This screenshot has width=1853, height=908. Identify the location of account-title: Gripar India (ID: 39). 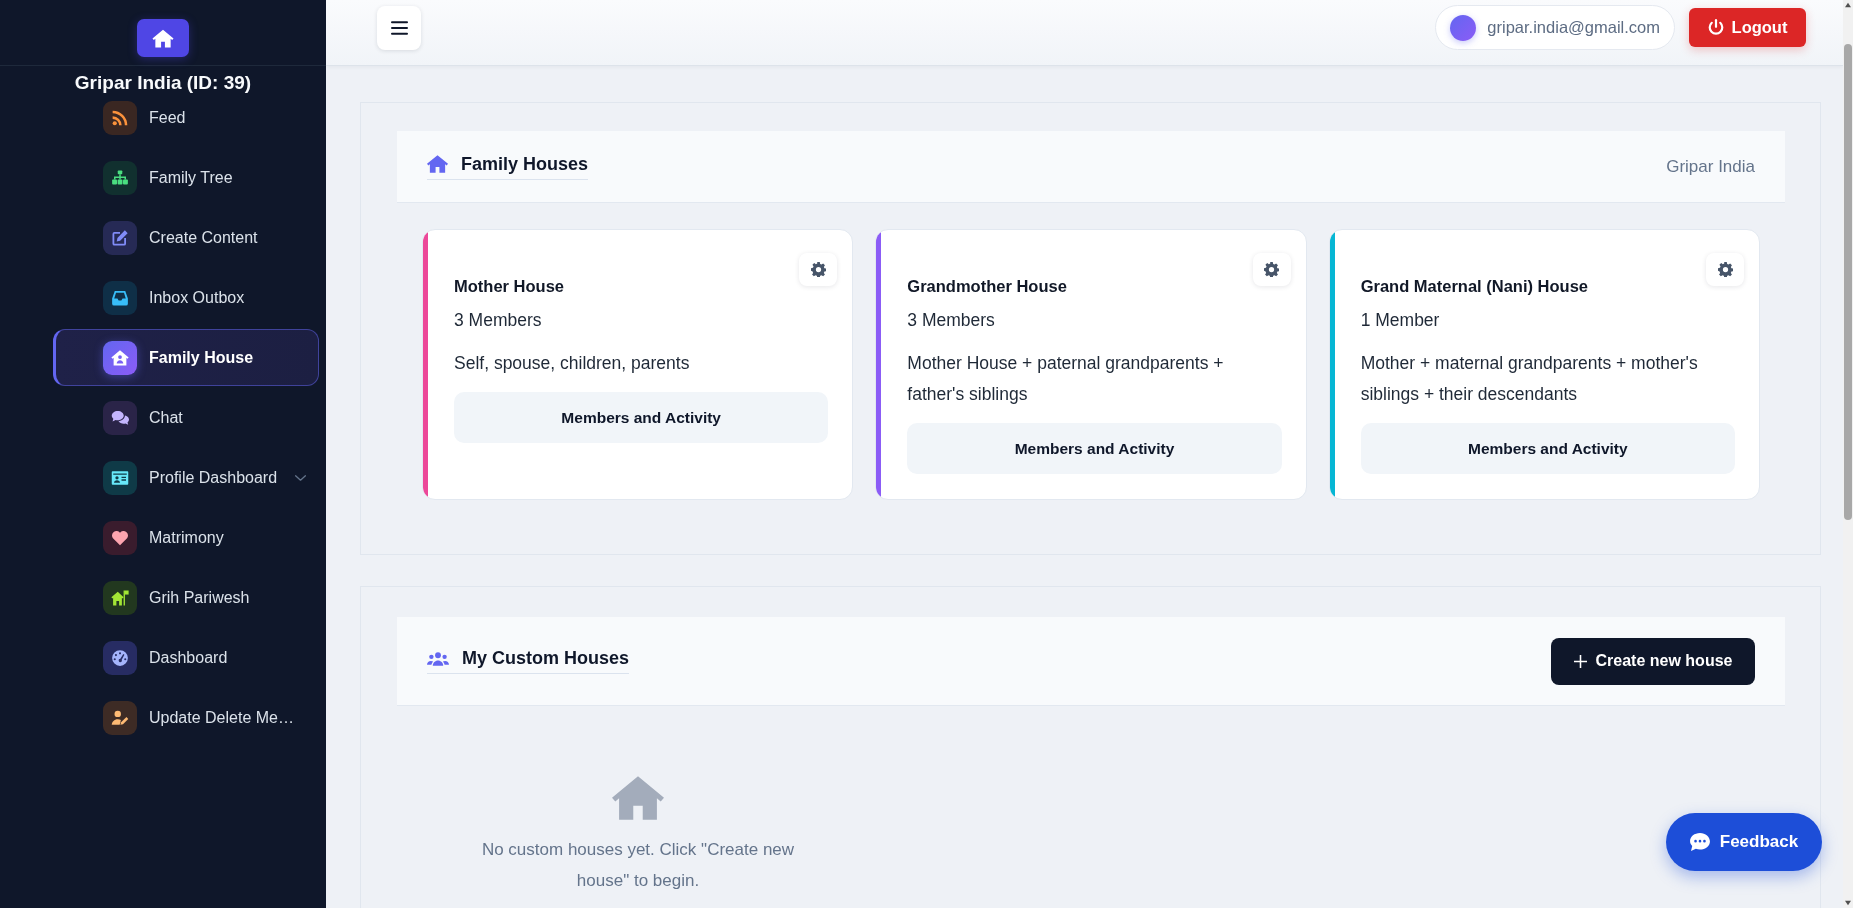
(163, 83).